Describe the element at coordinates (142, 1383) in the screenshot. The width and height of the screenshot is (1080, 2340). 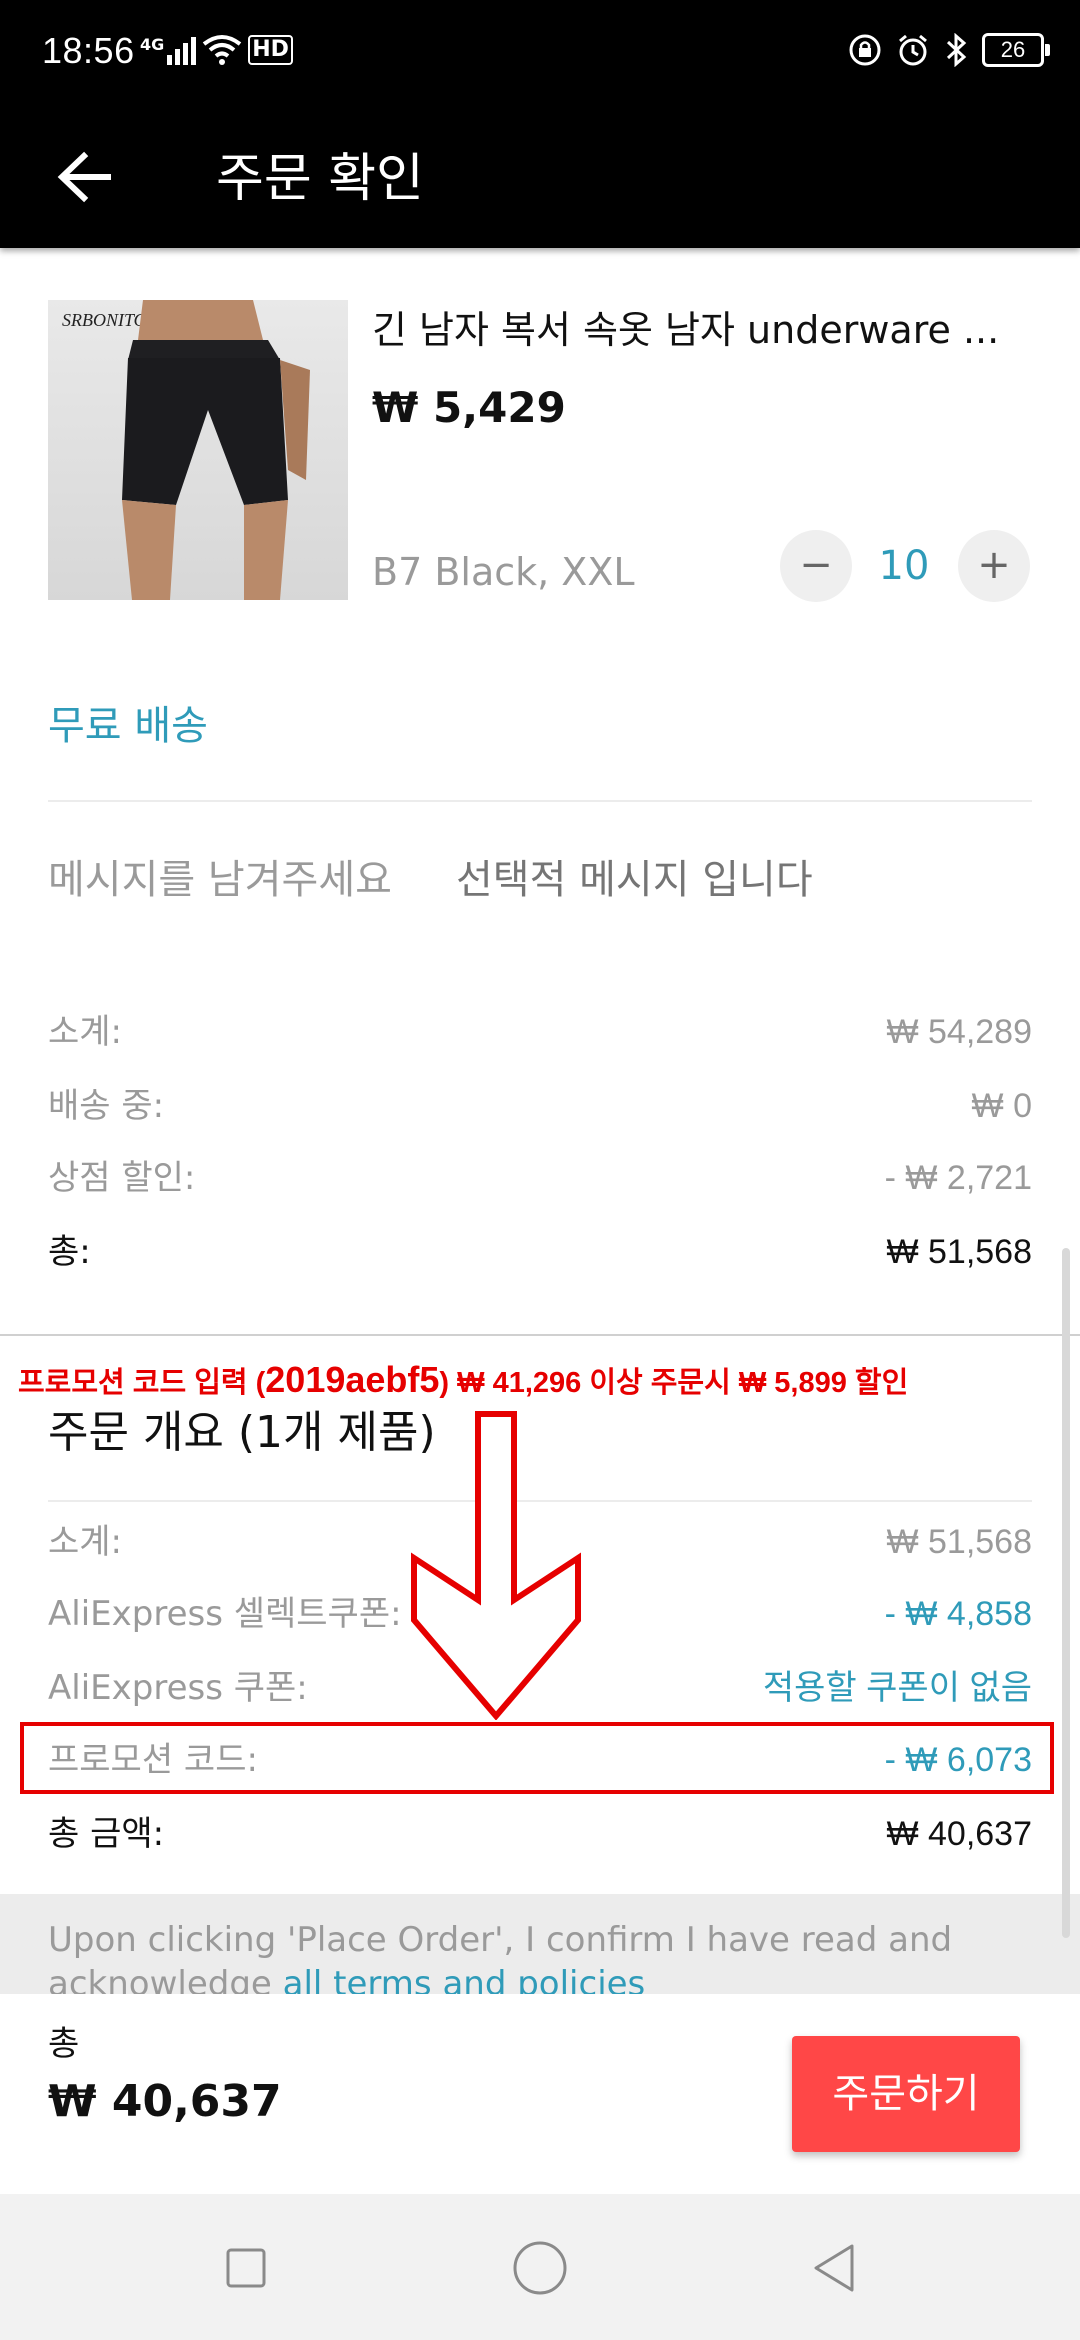
I see `promo-note-prefix: 프로모션 코드 입력 (` at that location.